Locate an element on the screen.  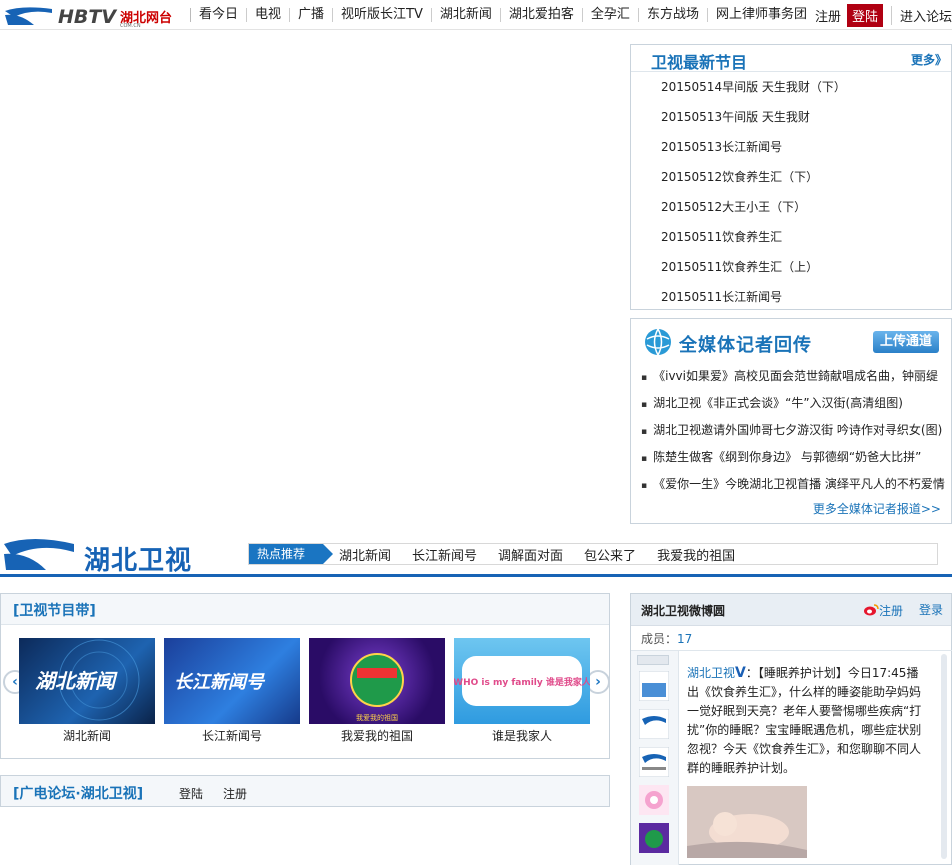
weibo-register-label: 注册 is located at coordinates (891, 611).